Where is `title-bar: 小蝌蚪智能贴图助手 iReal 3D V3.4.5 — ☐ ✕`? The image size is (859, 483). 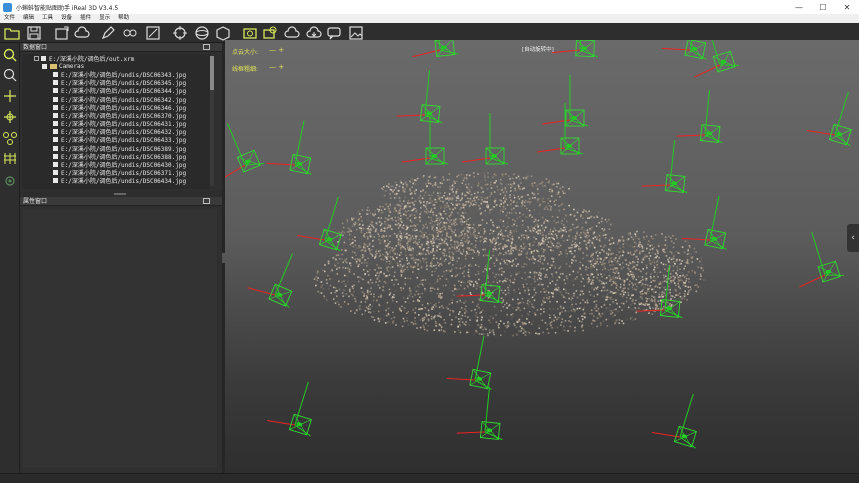 title-bar: 小蝌蚪智能贴图助手 iReal 3D V3.4.5 — ☐ ✕ is located at coordinates (429, 7).